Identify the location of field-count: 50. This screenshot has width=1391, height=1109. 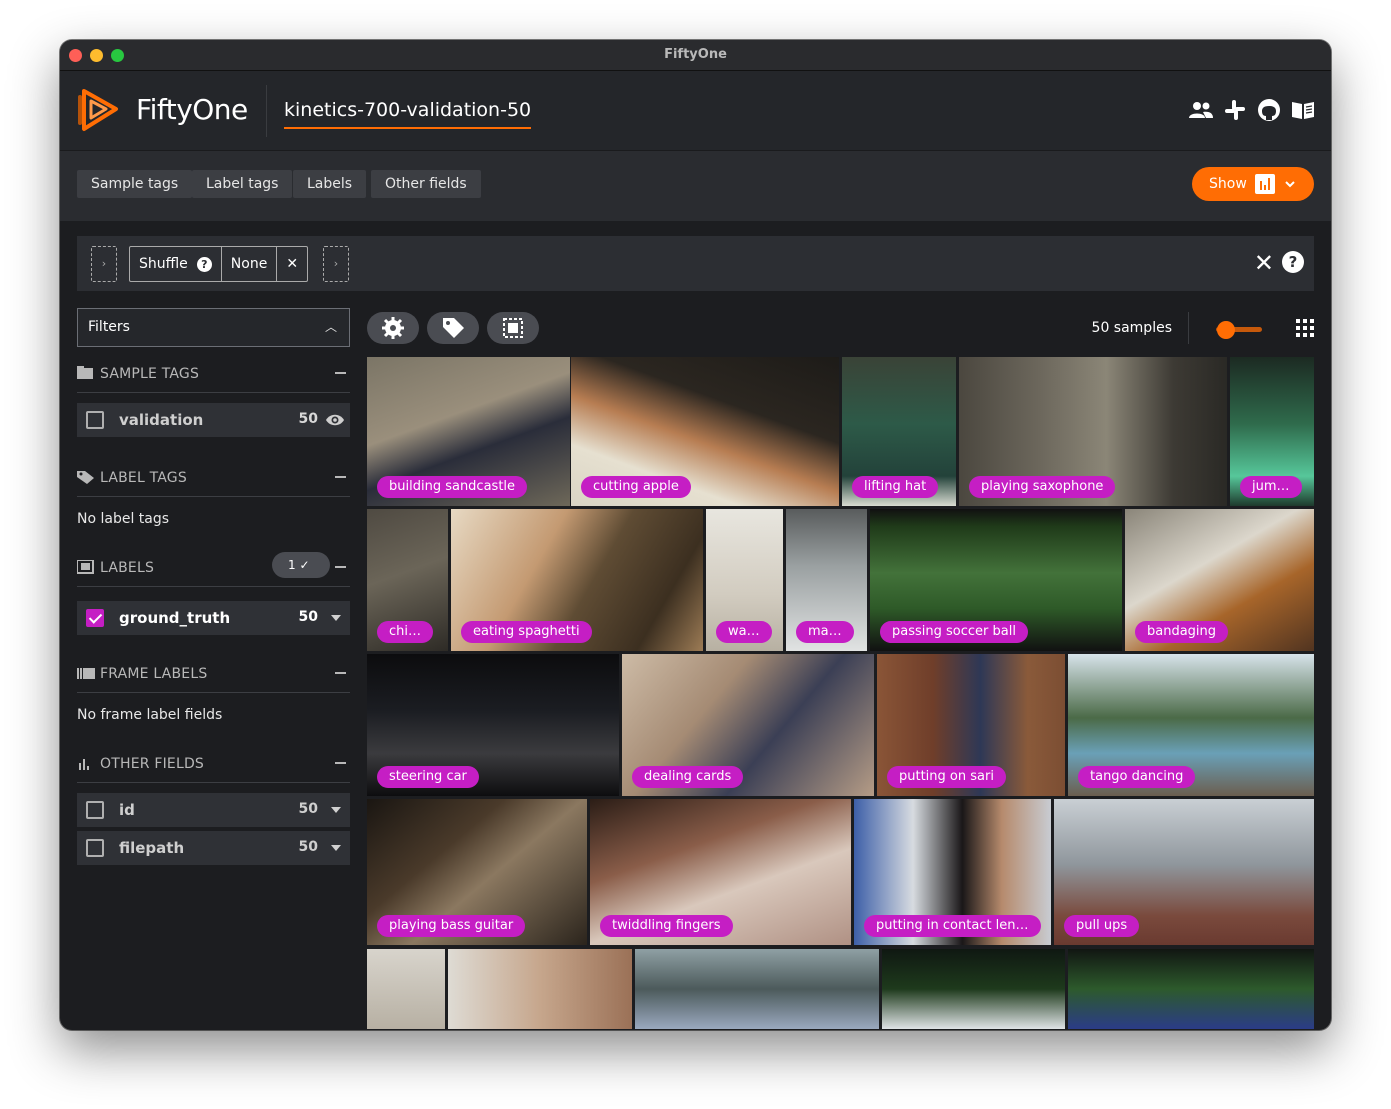
(308, 809).